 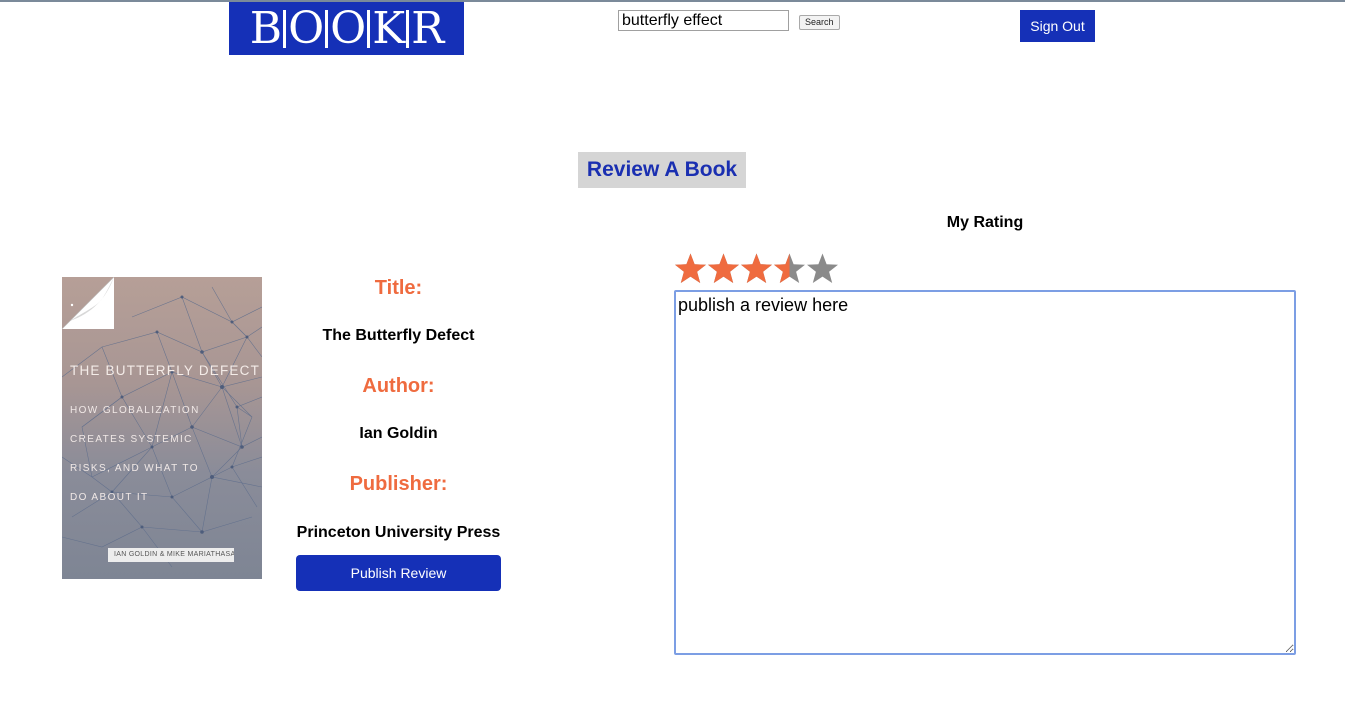 What do you see at coordinates (388, 28) in the screenshot?
I see `logo-letter: K` at bounding box center [388, 28].